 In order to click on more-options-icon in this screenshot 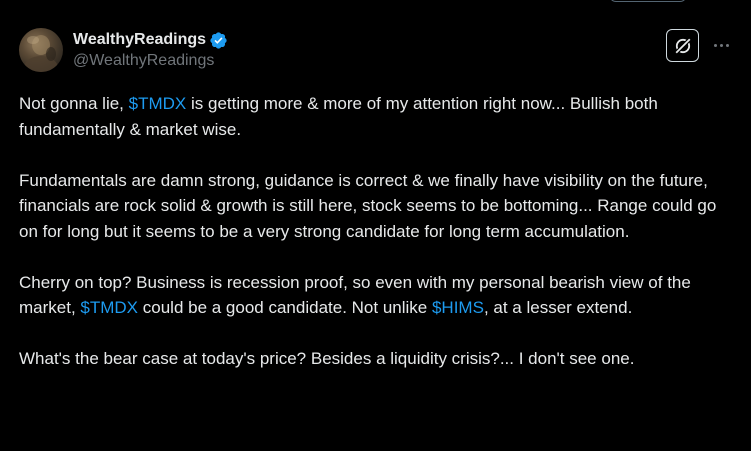, I will do `click(721, 45)`.